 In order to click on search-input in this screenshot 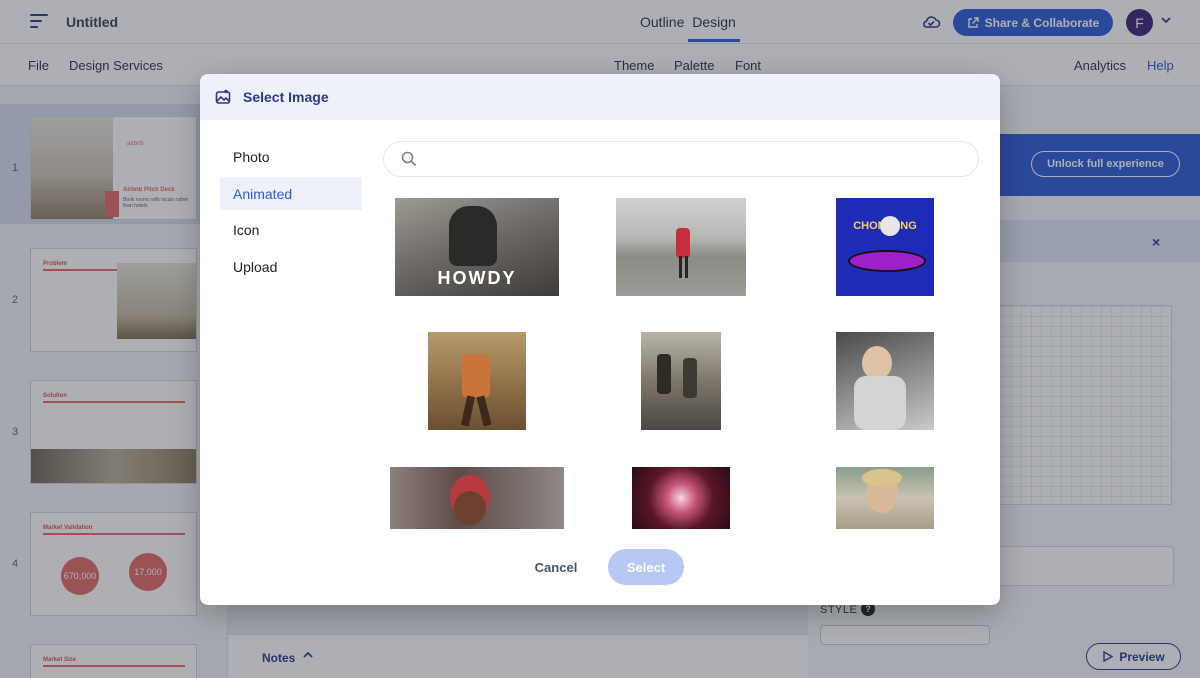, I will do `click(693, 159)`.